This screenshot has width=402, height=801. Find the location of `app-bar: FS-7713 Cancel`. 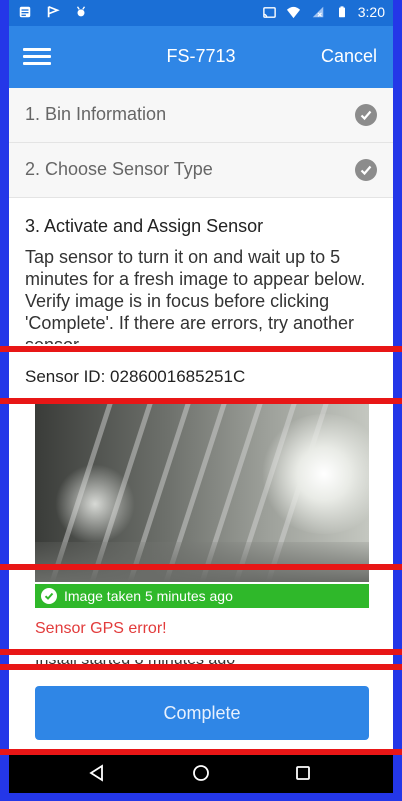

app-bar: FS-7713 Cancel is located at coordinates (201, 57).